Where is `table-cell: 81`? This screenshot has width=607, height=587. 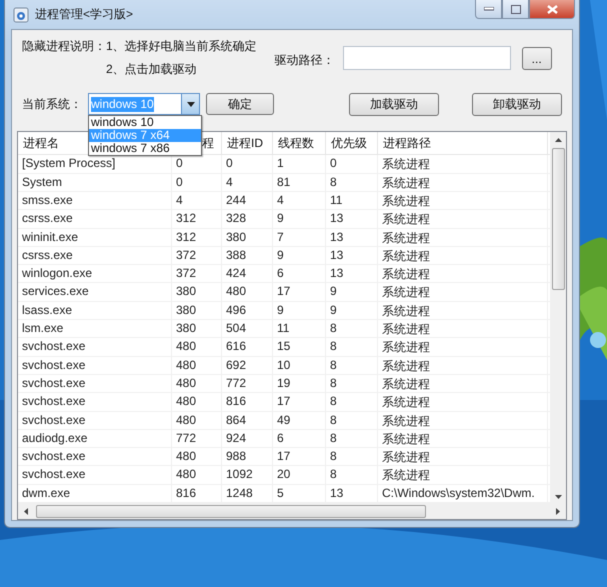
table-cell: 81 is located at coordinates (283, 181).